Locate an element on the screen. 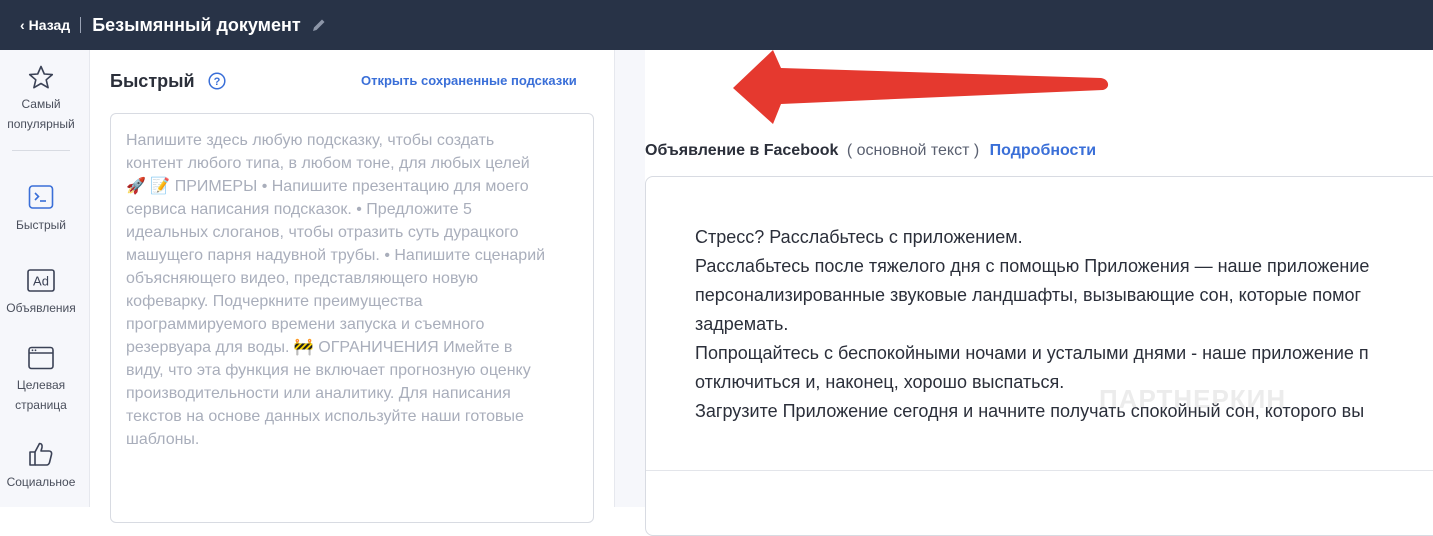  back-button: ‹ Назад is located at coordinates (45, 25).